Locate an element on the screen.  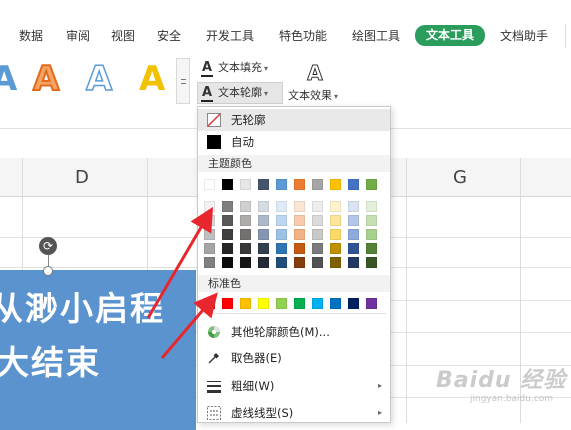
annotation-arrow-standard-colors is located at coordinates (189, 325).